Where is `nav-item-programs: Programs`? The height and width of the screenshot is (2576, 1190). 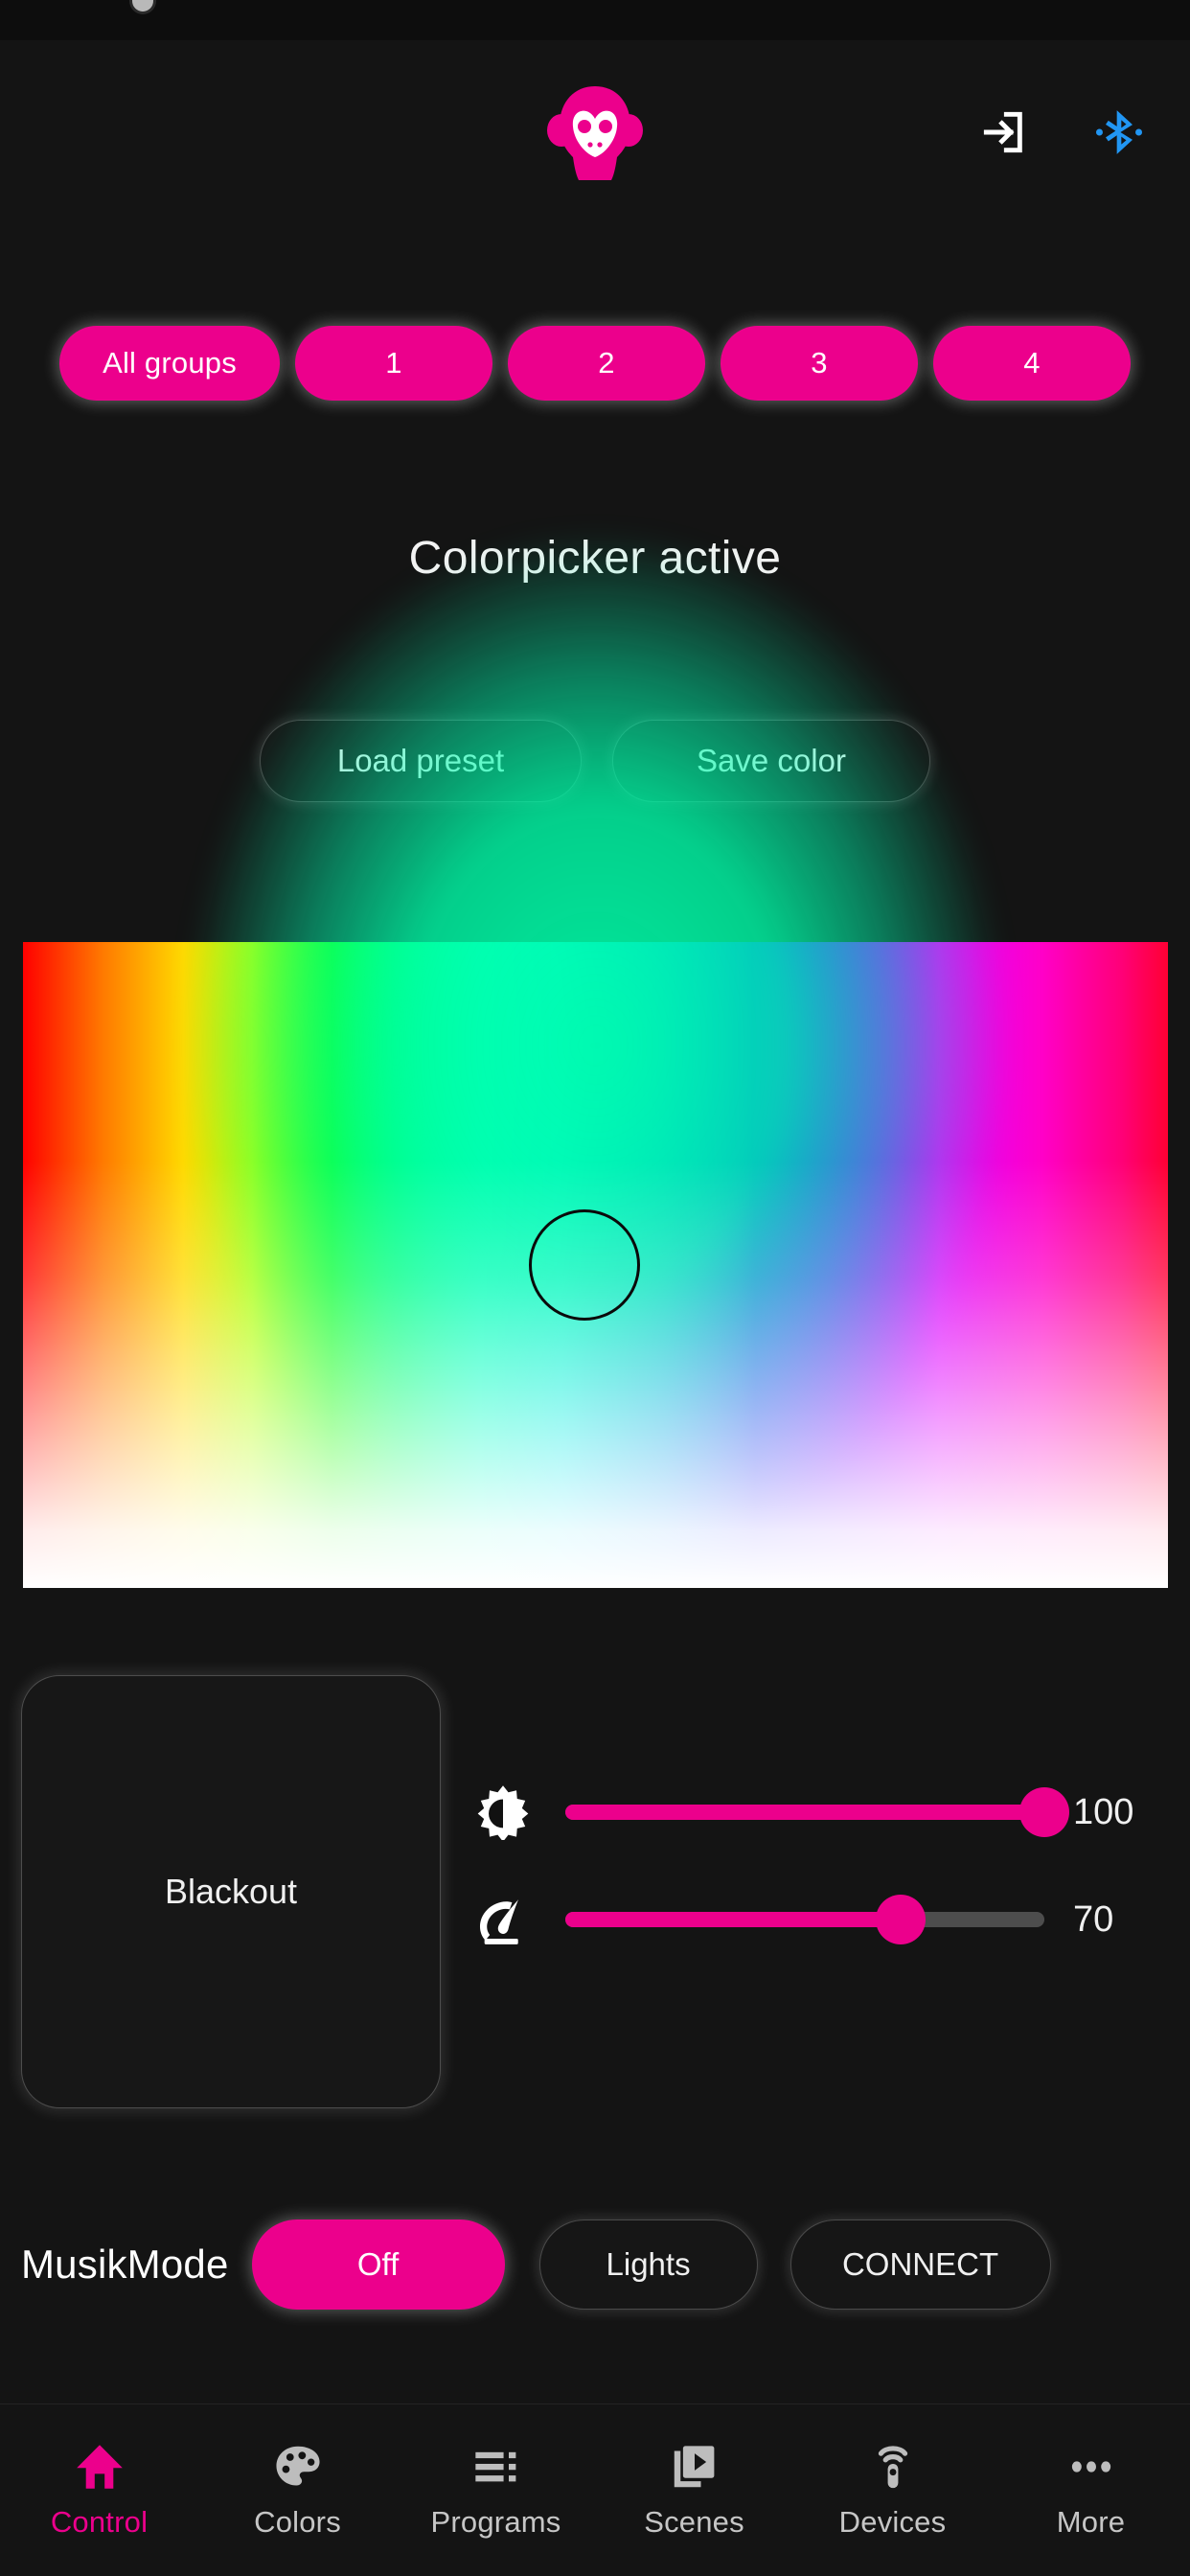
nav-item-programs: Programs is located at coordinates (496, 2490).